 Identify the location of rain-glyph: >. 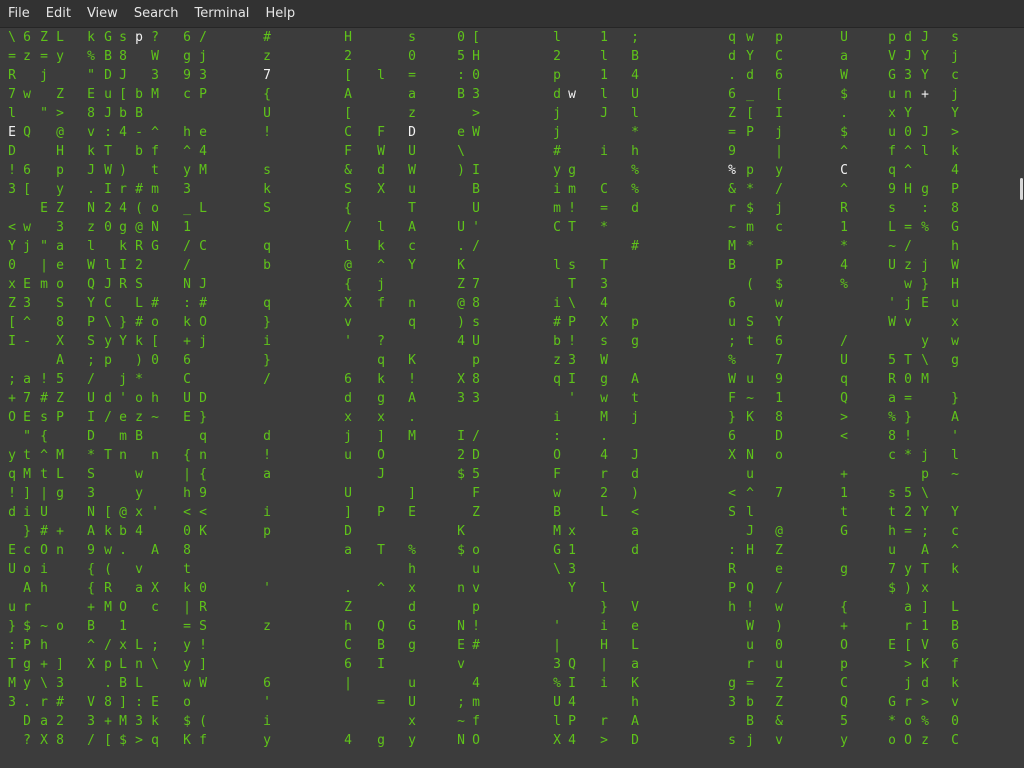
(604, 740).